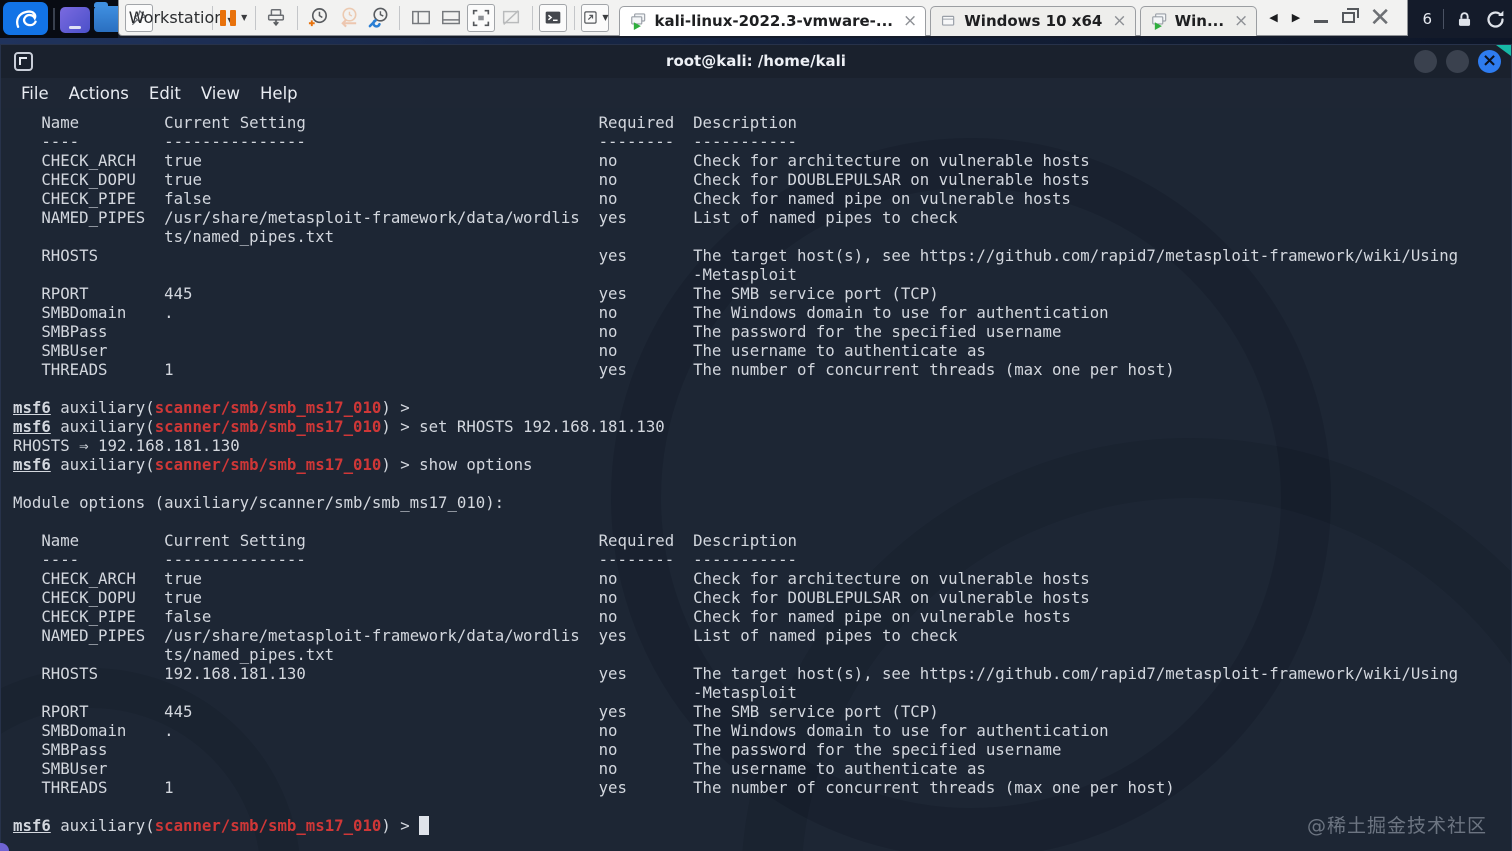 This screenshot has width=1512, height=851. I want to click on revert-snapshot-button, so click(348, 18).